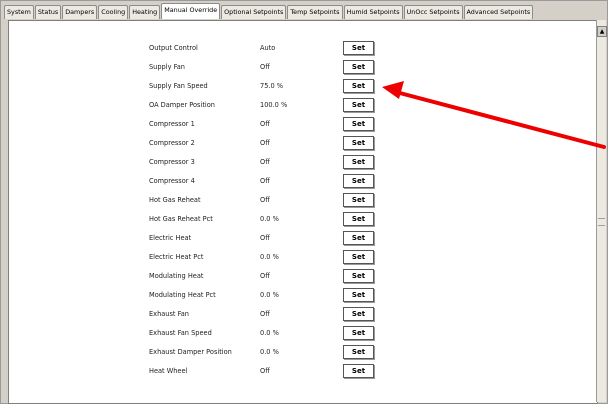 The height and width of the screenshot is (404, 608). I want to click on row-label: Exhaust Damper Position, so click(190, 352).